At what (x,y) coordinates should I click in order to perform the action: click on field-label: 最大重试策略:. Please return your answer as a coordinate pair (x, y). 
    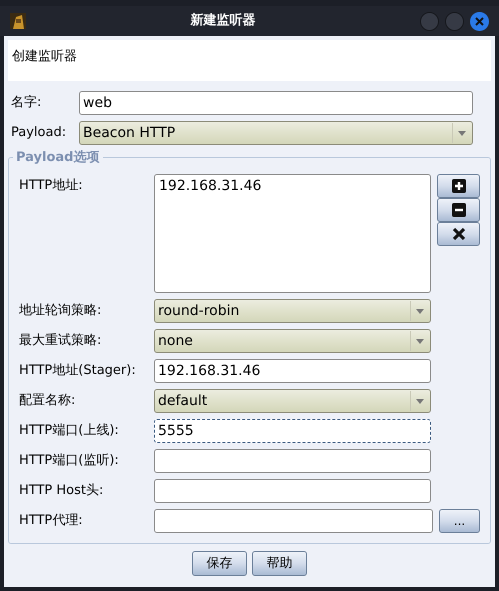
    Looking at the image, I should click on (60, 341).